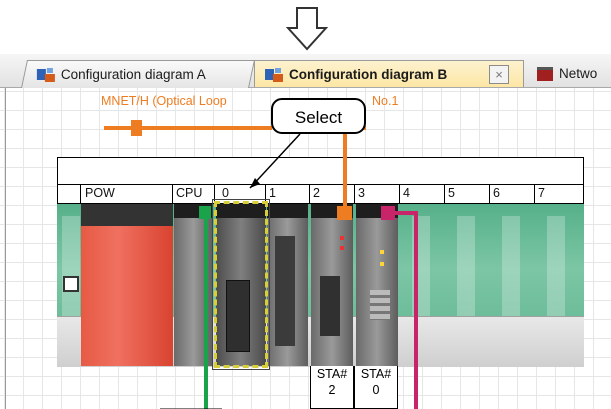 This screenshot has width=611, height=409. I want to click on cable-connector-end, so click(344, 213).